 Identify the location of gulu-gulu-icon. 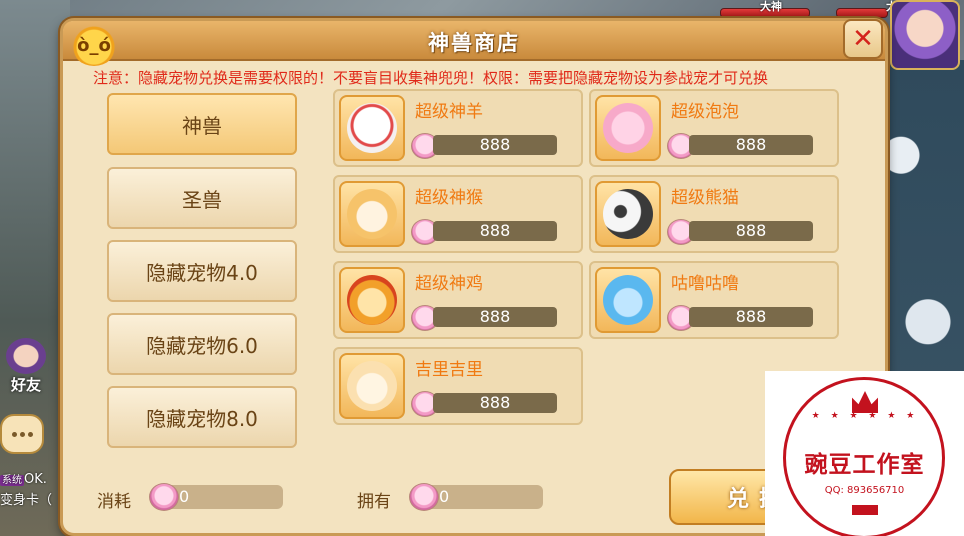
(628, 300).